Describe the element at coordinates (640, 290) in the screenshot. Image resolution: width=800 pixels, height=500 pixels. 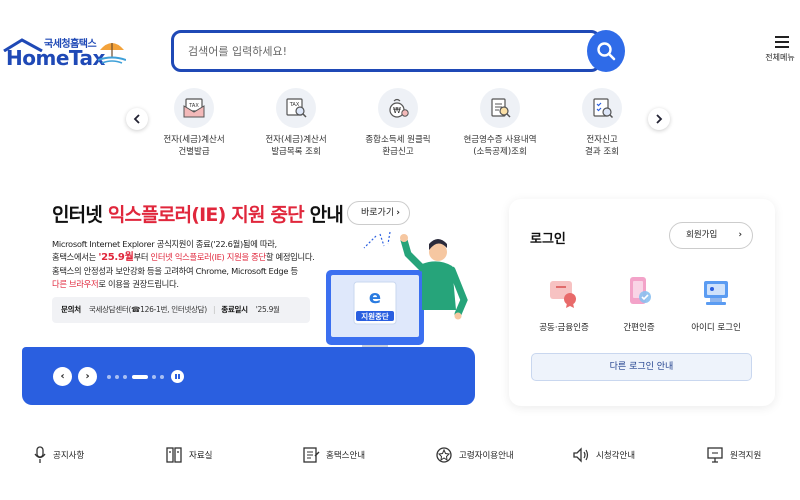
I see `simple-auth-icon` at that location.